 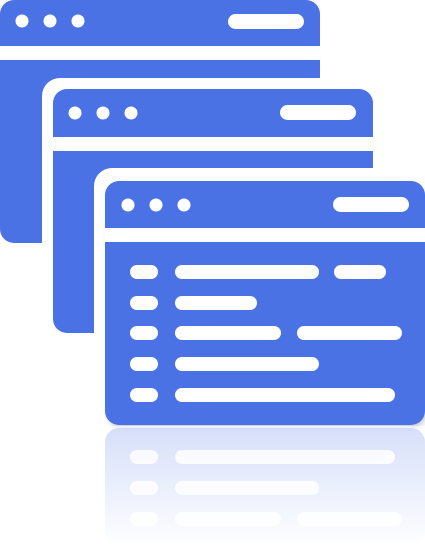 What do you see at coordinates (213, 144) in the screenshot?
I see `middle-window-titlebar-divider` at bounding box center [213, 144].